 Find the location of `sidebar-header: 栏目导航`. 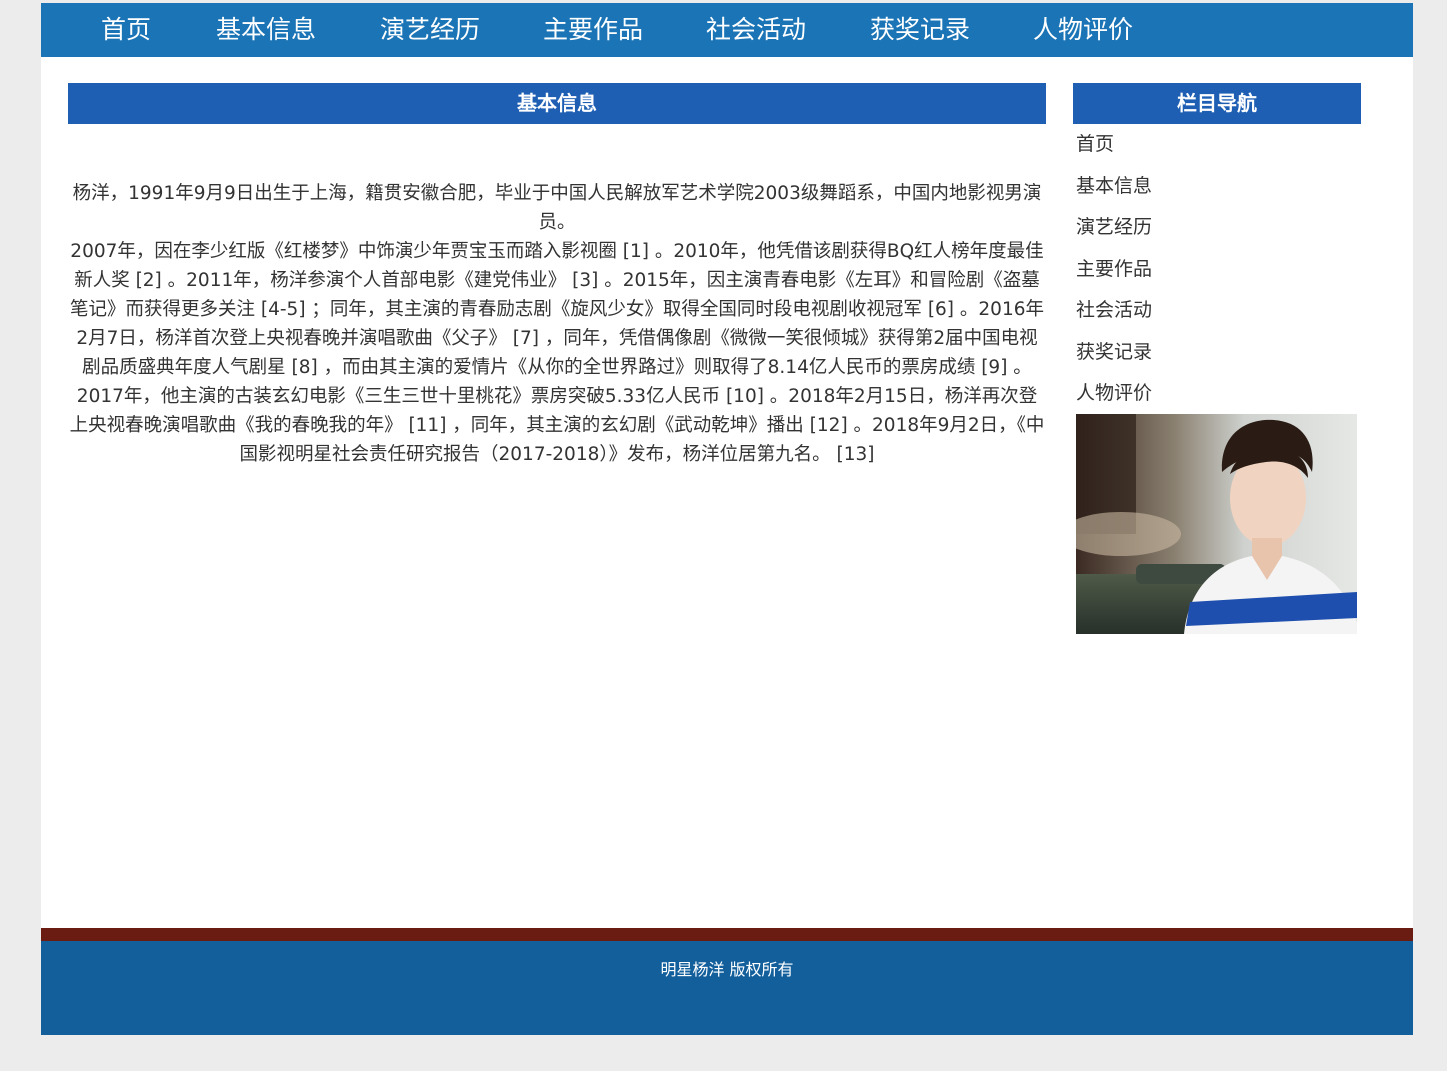

sidebar-header: 栏目导航 is located at coordinates (1217, 103).